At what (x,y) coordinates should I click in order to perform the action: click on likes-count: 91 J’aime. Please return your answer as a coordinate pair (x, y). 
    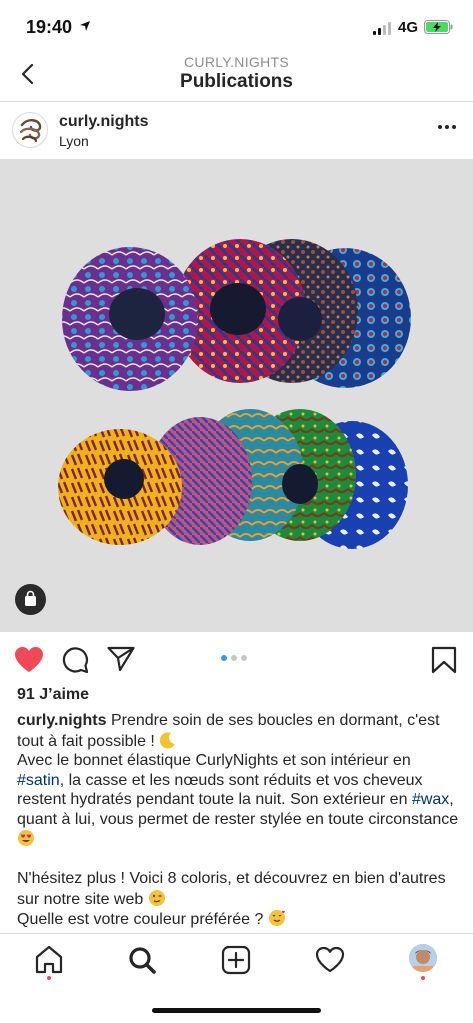
    Looking at the image, I should click on (53, 695).